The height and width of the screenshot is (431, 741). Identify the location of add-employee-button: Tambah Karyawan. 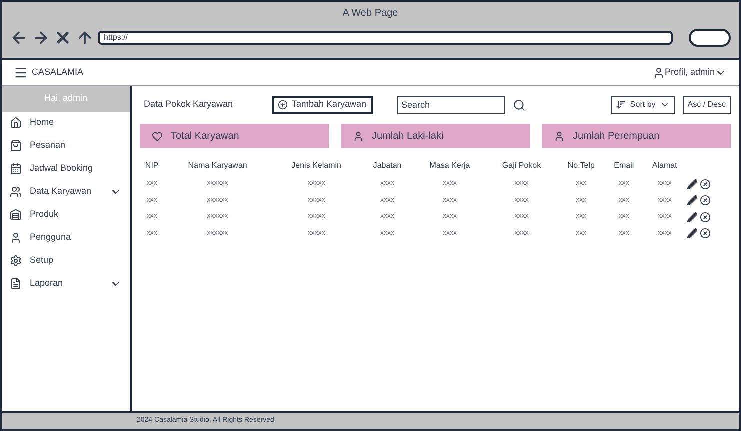
(322, 105).